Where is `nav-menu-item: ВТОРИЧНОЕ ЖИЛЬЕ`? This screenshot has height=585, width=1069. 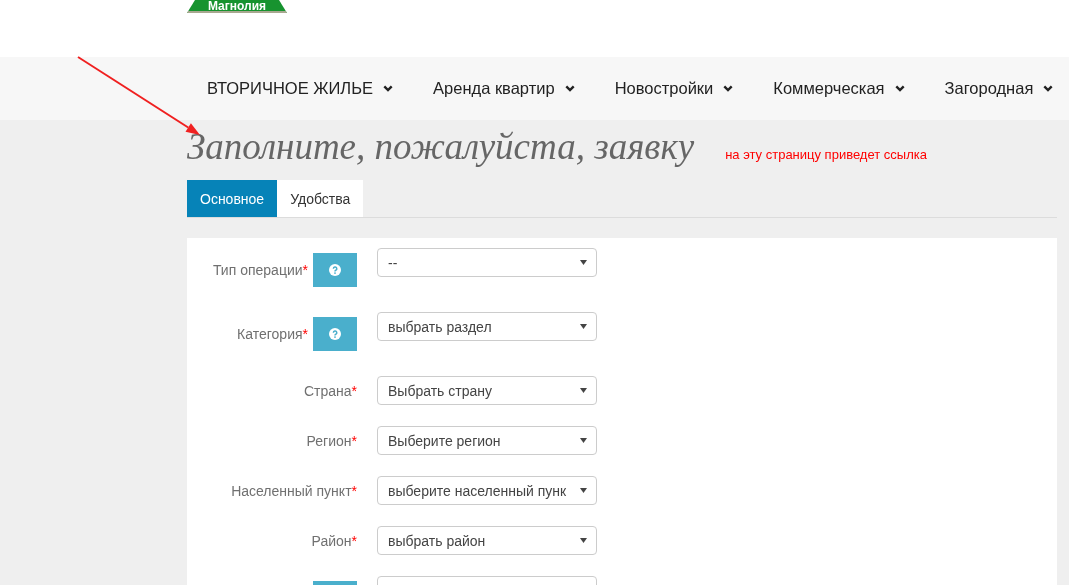 nav-menu-item: ВТОРИЧНОЕ ЖИЛЬЕ is located at coordinates (300, 88).